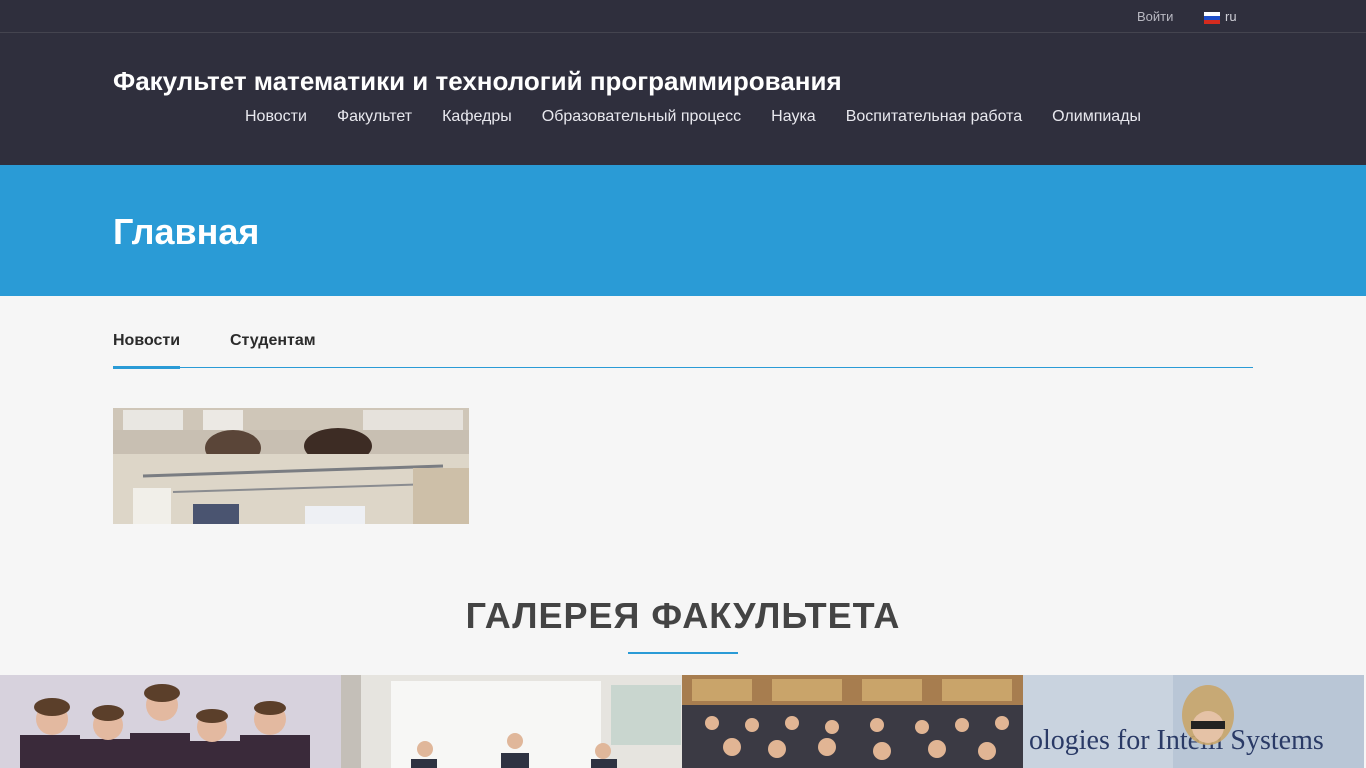 Image resolution: width=1366 pixels, height=768 pixels. I want to click on language-selector: ru, so click(1220, 16).